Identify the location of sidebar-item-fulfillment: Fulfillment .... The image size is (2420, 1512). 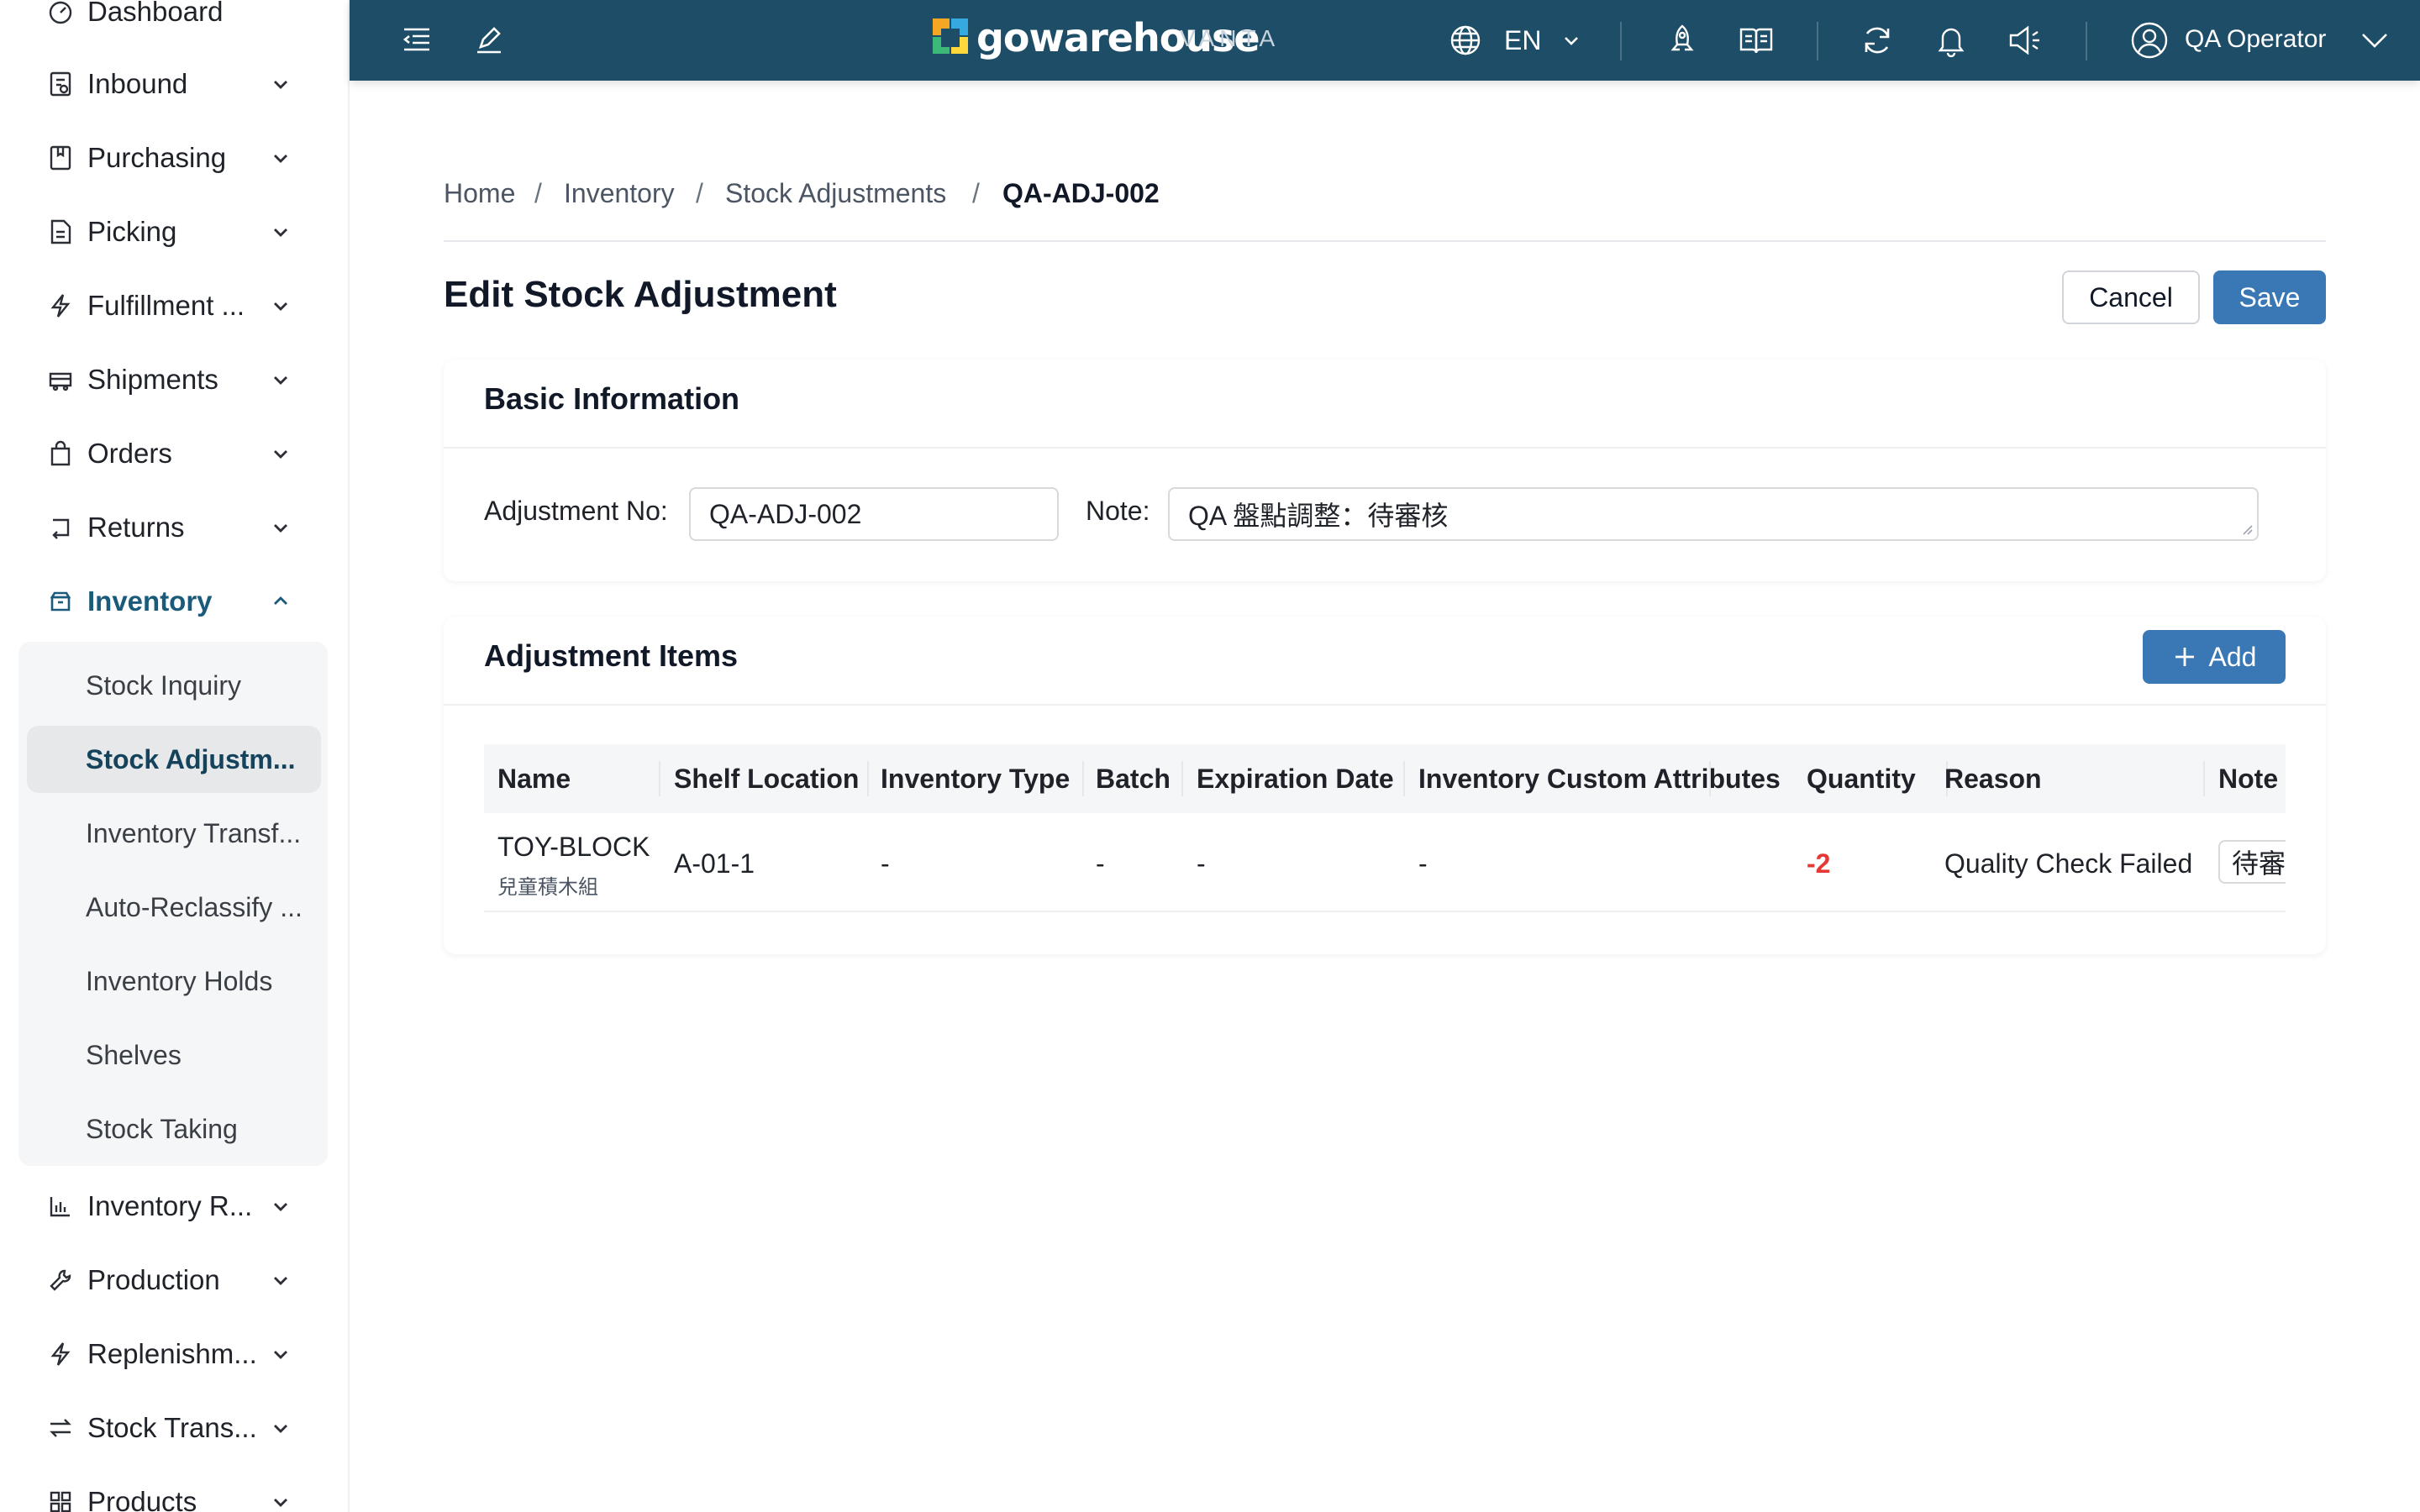
(174, 306).